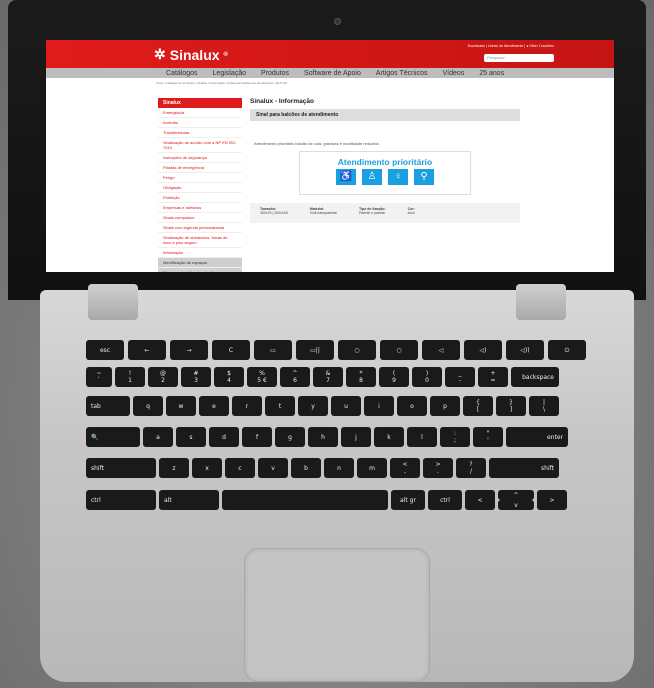 Image resolution: width=654 pixels, height=688 pixels. I want to click on key: l, so click(422, 437).